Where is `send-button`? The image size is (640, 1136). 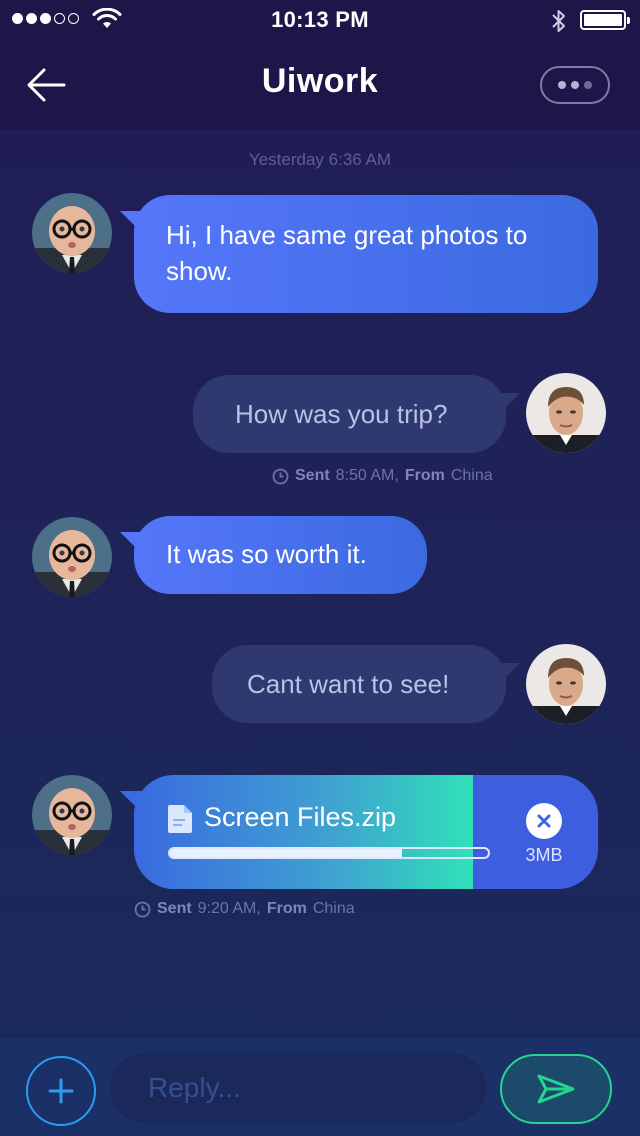 send-button is located at coordinates (556, 1089).